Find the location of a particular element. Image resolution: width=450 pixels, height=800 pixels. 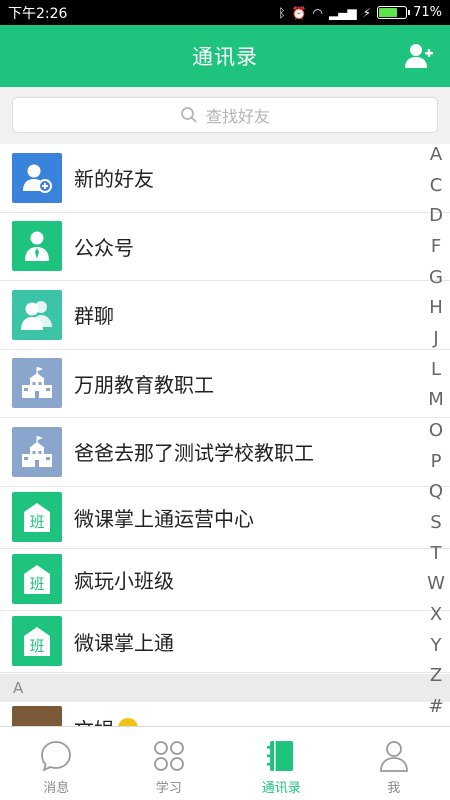

study-grid-icon is located at coordinates (168, 756).